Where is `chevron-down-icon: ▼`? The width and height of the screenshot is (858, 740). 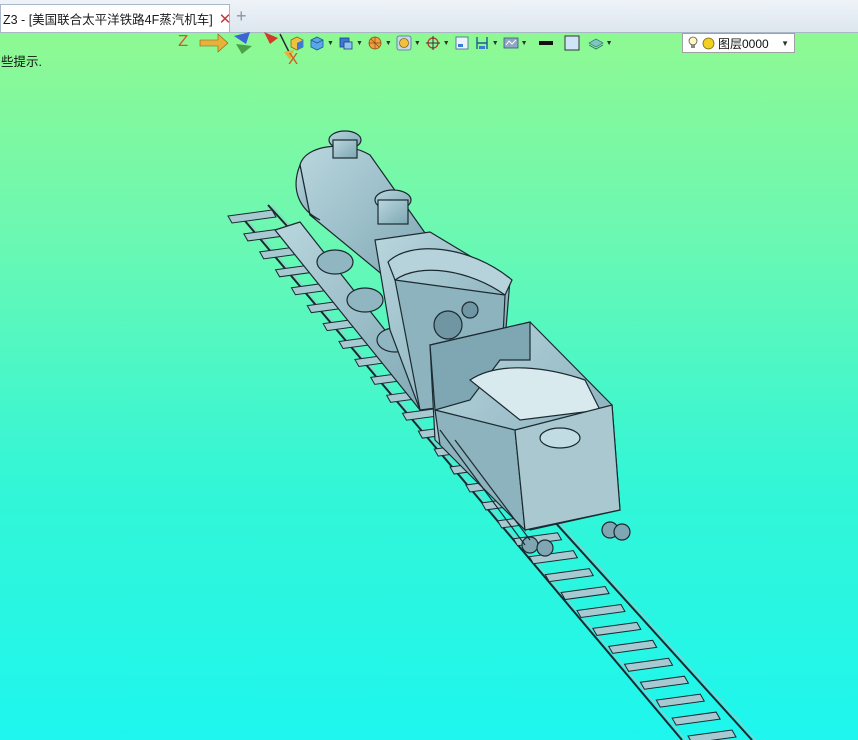 chevron-down-icon: ▼ is located at coordinates (785, 43).